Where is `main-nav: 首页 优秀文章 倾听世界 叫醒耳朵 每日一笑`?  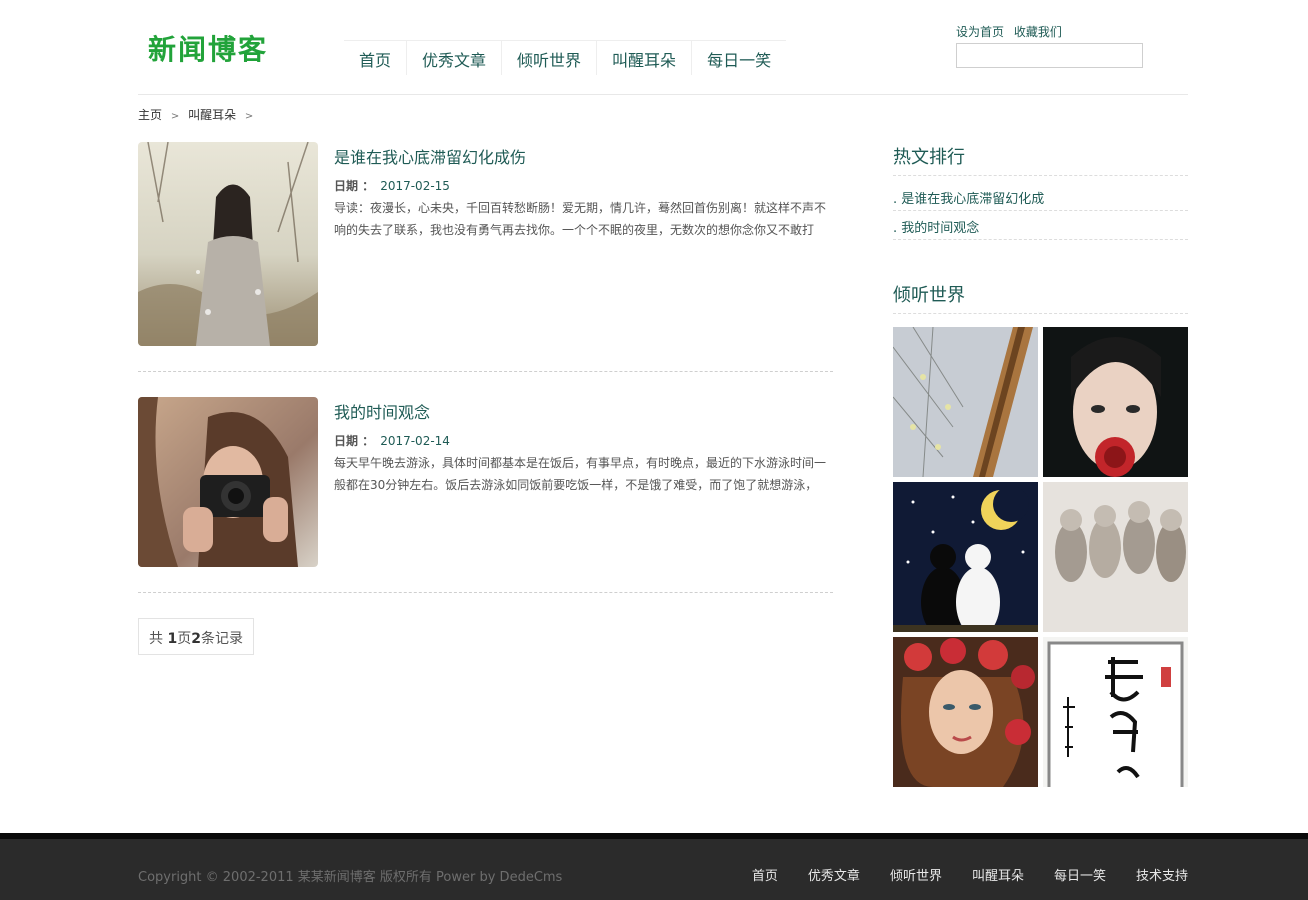 main-nav: 首页 优秀文章 倾听世界 叫醒耳朵 每日一笑 is located at coordinates (565, 57).